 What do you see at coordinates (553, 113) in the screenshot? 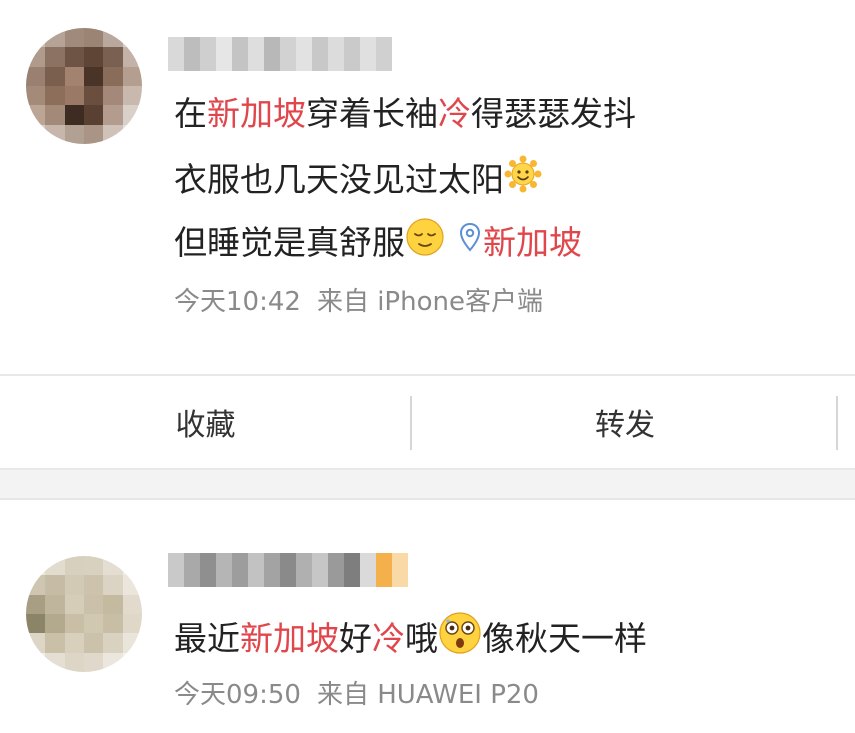
I see `post-text: 得瑟瑟发抖` at bounding box center [553, 113].